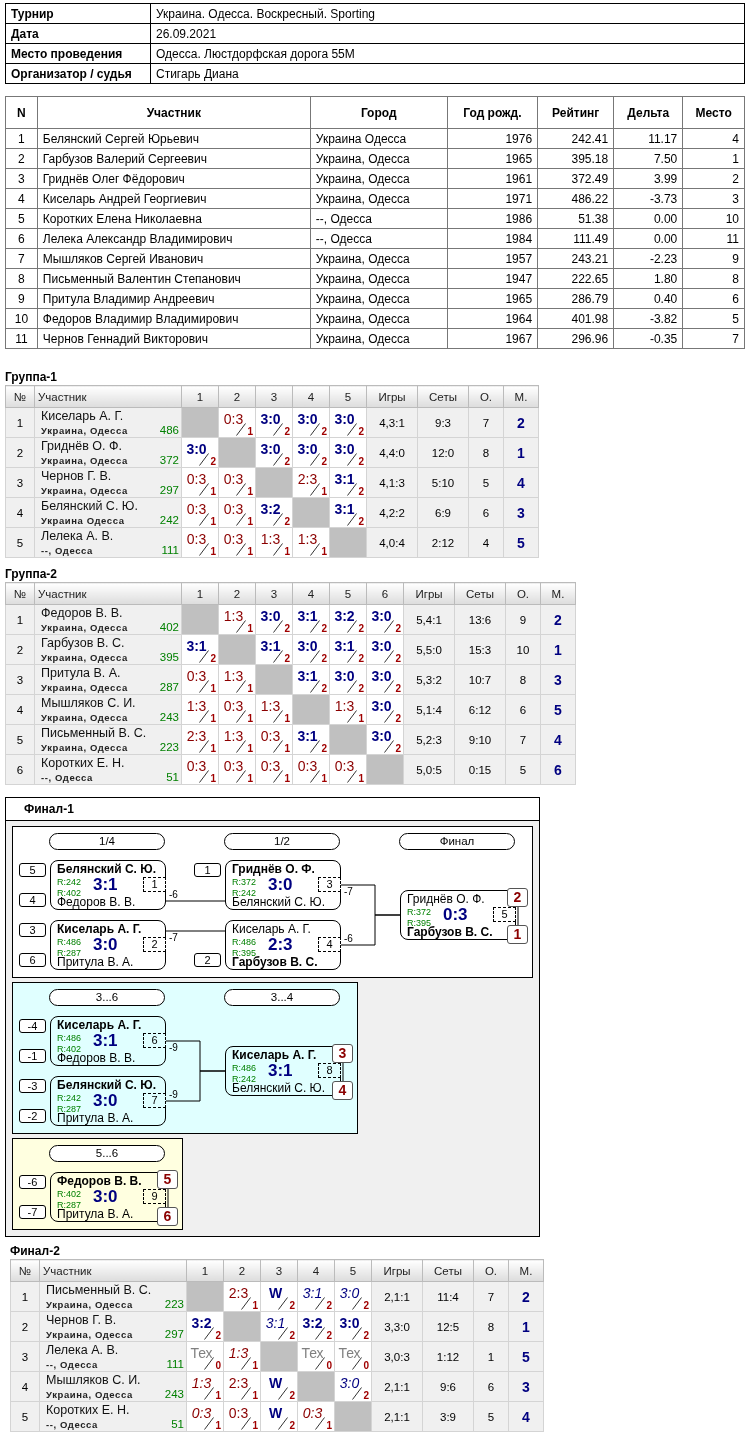  What do you see at coordinates (238, 1352) in the screenshot?
I see `match-score: 1:3` at bounding box center [238, 1352].